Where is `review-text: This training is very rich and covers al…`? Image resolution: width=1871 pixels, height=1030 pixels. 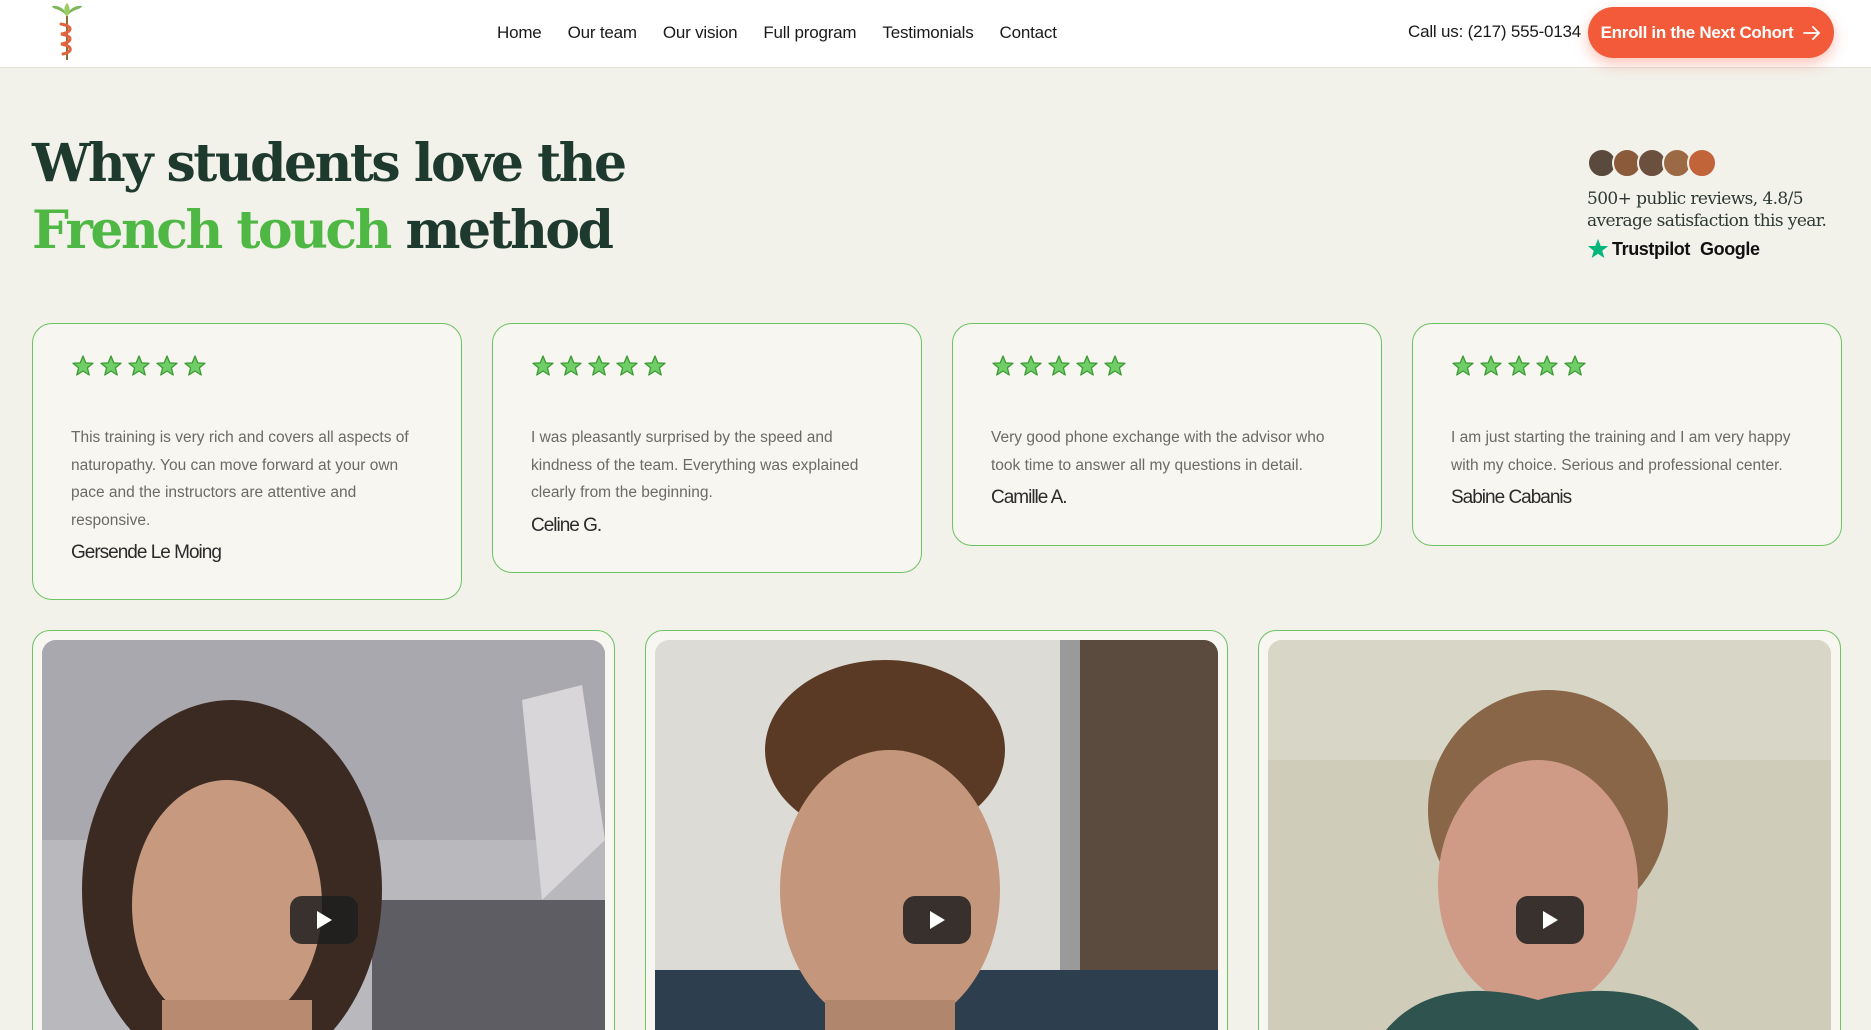 review-text: This training is very rich and covers al… is located at coordinates (240, 479).